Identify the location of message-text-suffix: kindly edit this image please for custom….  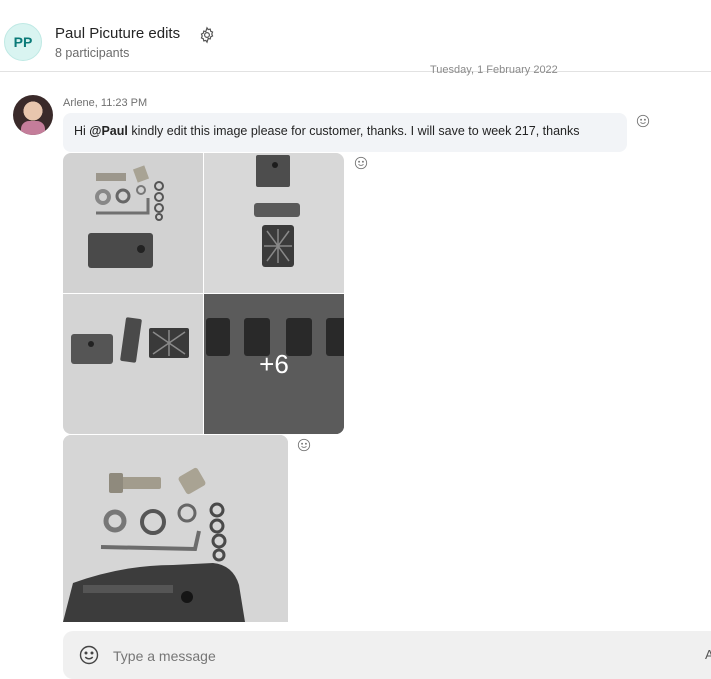
(353, 131).